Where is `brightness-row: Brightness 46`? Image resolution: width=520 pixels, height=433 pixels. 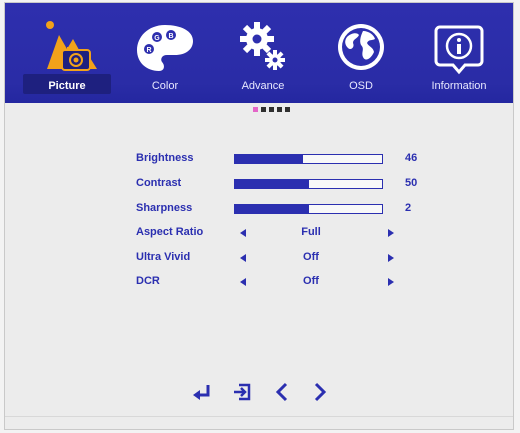
brightness-row: Brightness 46 is located at coordinates (283, 159).